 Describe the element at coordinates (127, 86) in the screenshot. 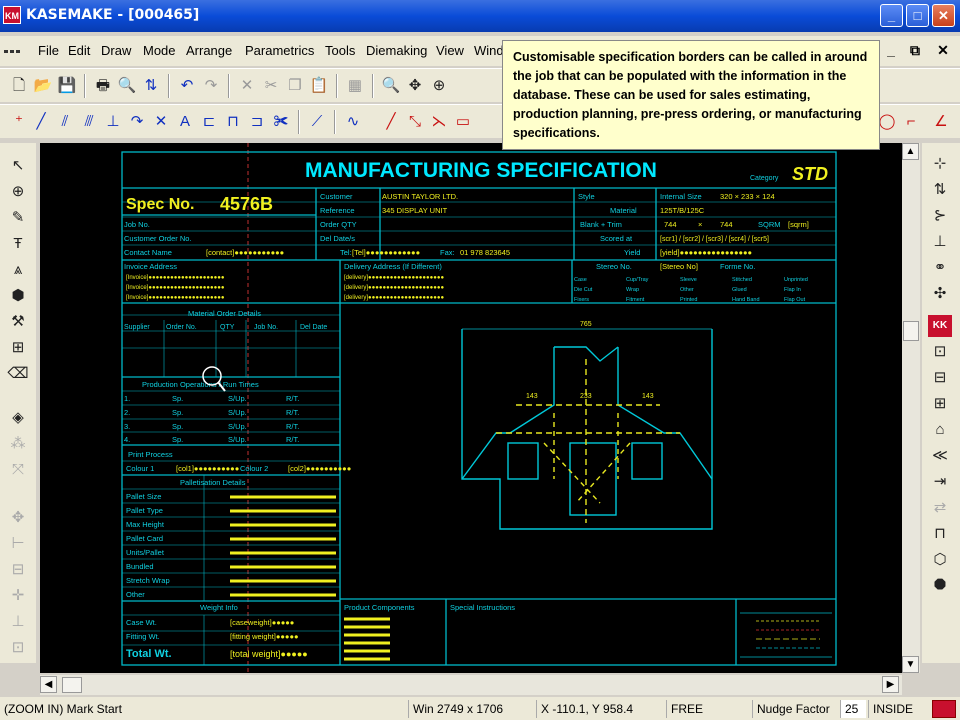

I see `print-preview-icon: 🔍` at that location.